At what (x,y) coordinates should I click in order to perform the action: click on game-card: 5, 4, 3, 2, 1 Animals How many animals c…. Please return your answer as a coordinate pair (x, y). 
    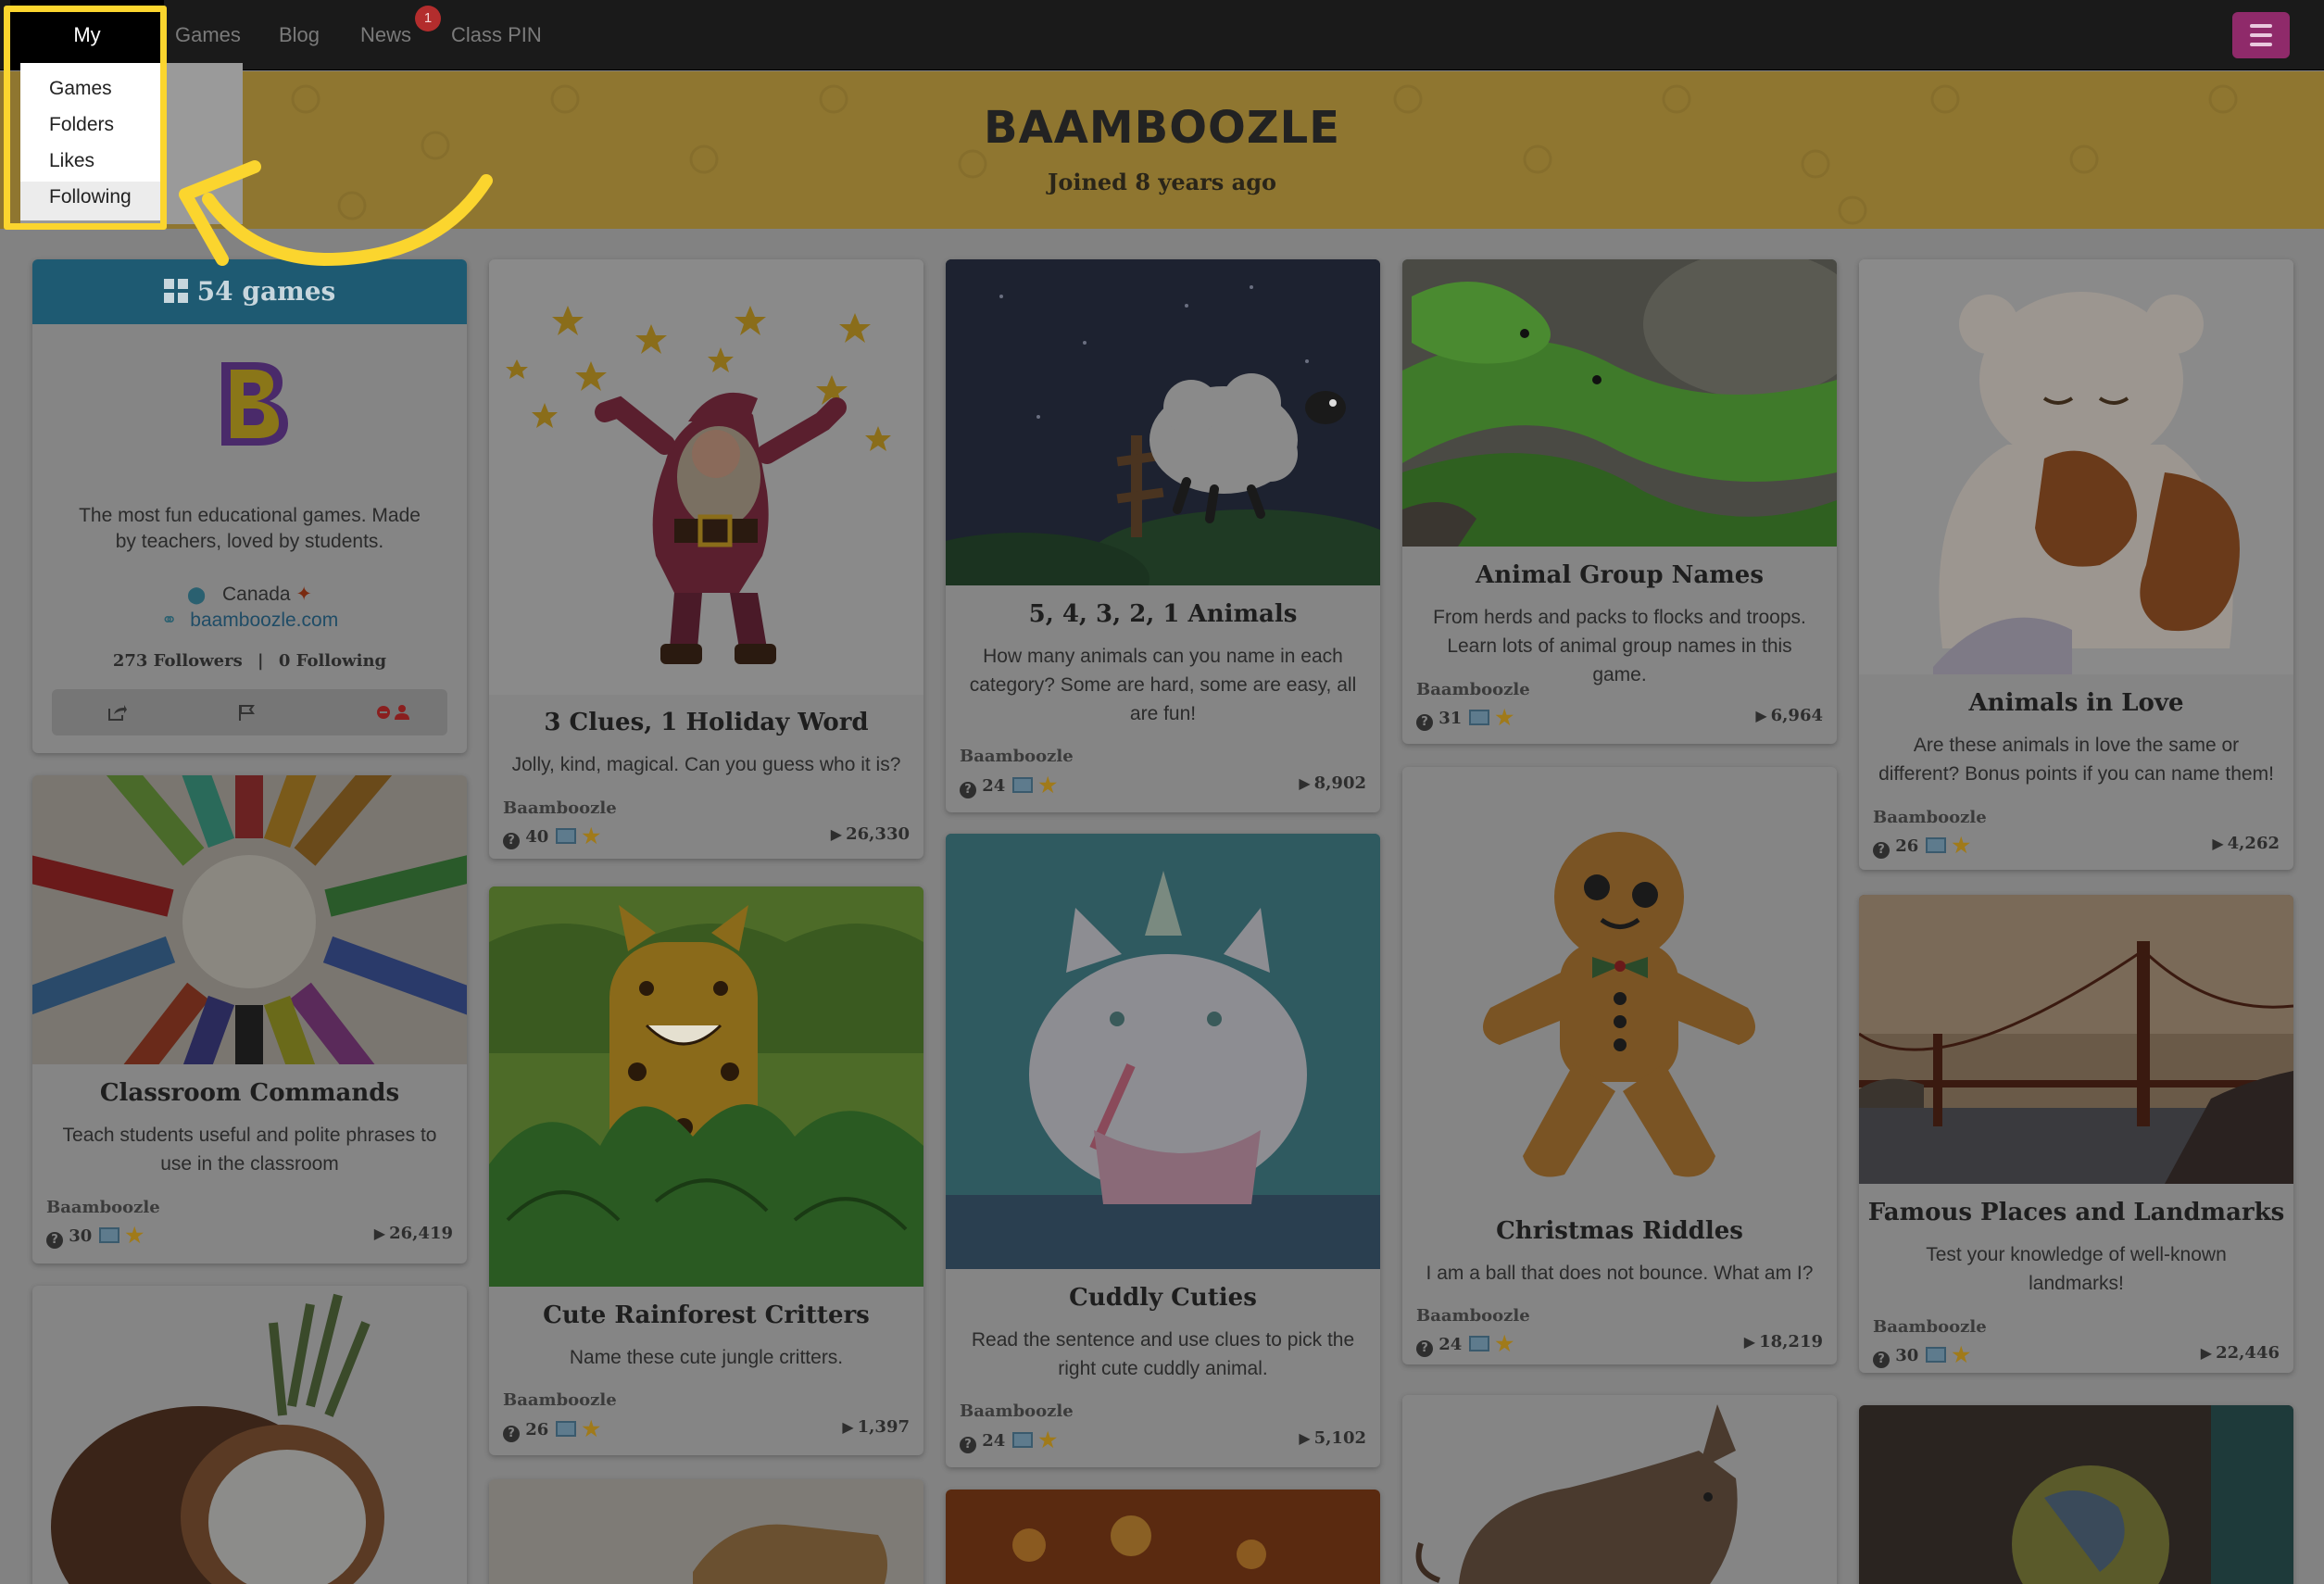
    Looking at the image, I should click on (1163, 535).